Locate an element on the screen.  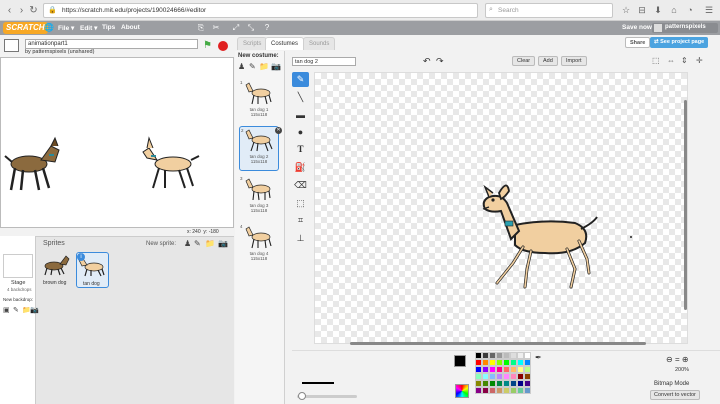
shrink-icon: ⤡ is located at coordinates (251, 28).